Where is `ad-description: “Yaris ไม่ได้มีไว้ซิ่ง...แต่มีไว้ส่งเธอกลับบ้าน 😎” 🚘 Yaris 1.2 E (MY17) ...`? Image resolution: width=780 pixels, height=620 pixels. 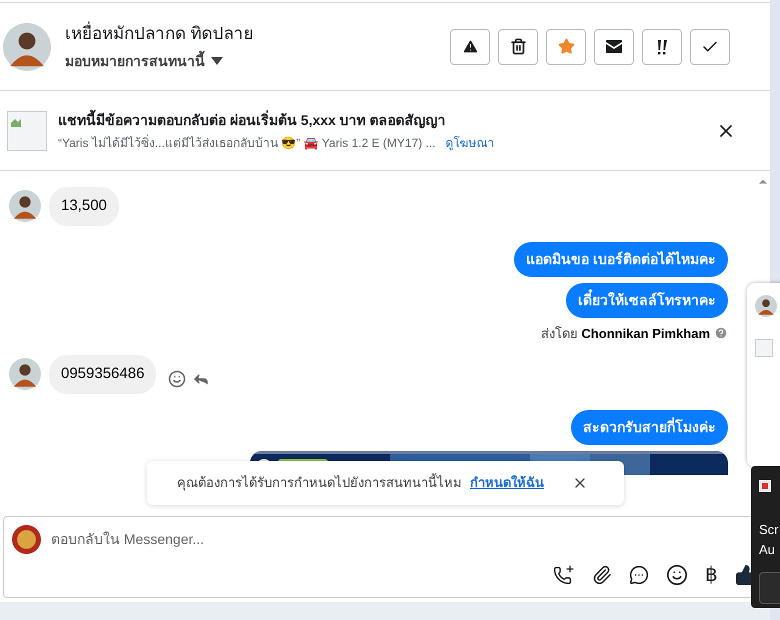
ad-description: “Yaris ไม่ได้มีไว้ซิ่ง...แต่มีไว้ส่งเธอกลับบ้าน 😎” 🚘 Yaris 1.2 E (MY17) ... is located at coordinates (247, 143).